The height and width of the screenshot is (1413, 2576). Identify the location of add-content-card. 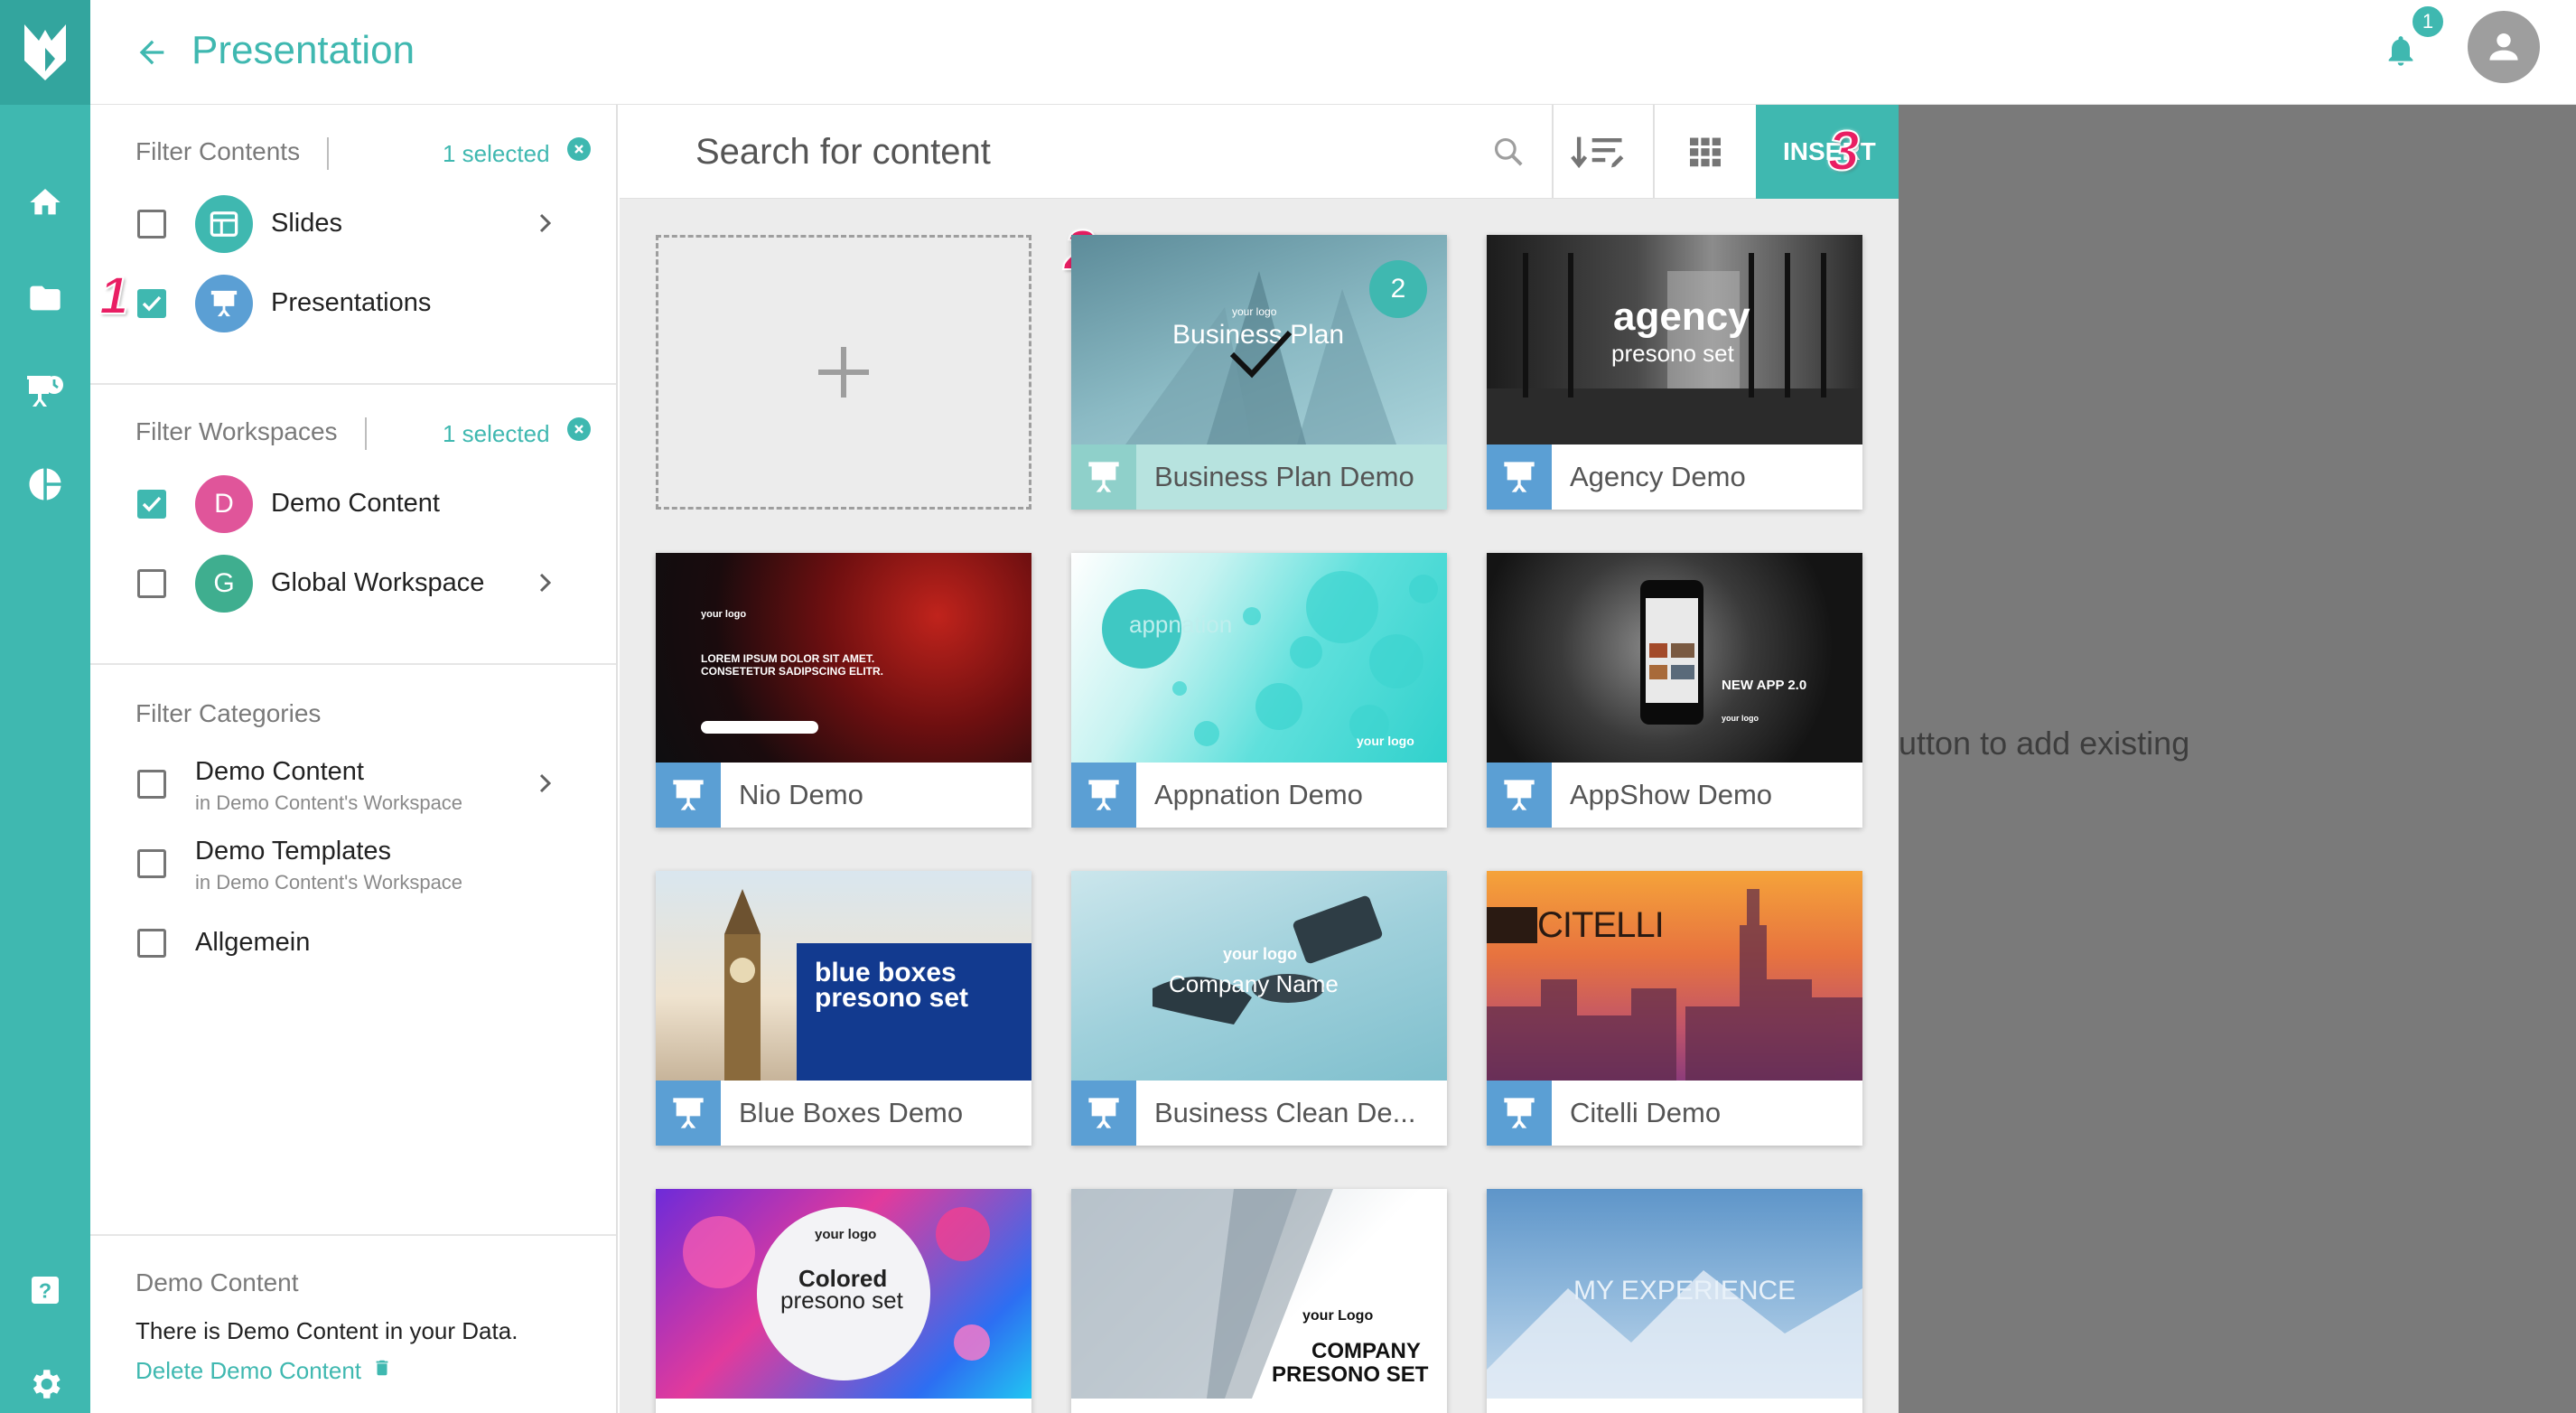
(843, 372).